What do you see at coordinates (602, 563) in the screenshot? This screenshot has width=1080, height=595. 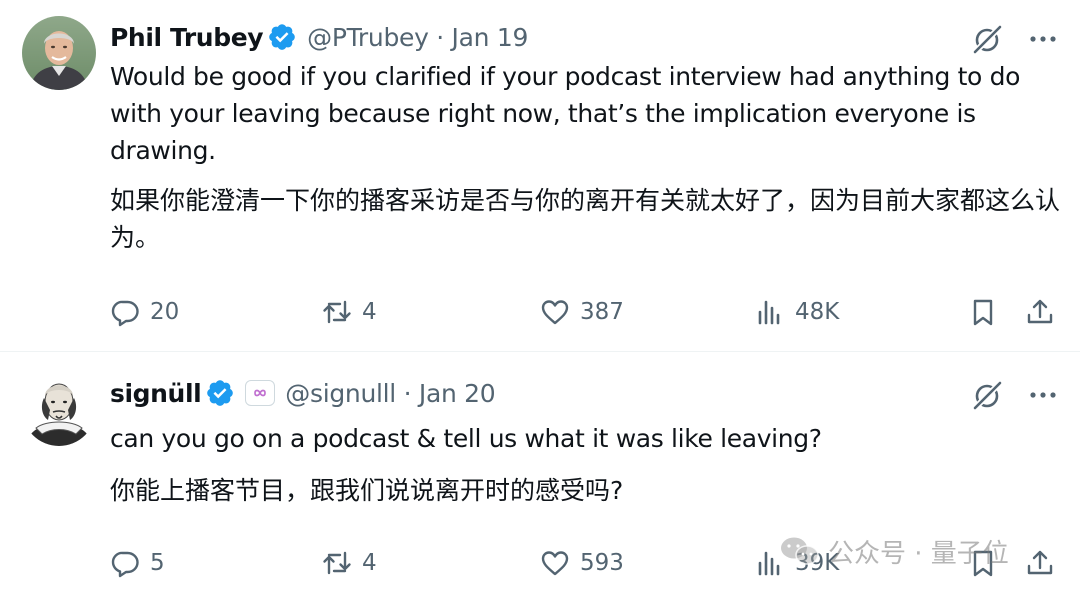 I see `like-count: 593` at bounding box center [602, 563].